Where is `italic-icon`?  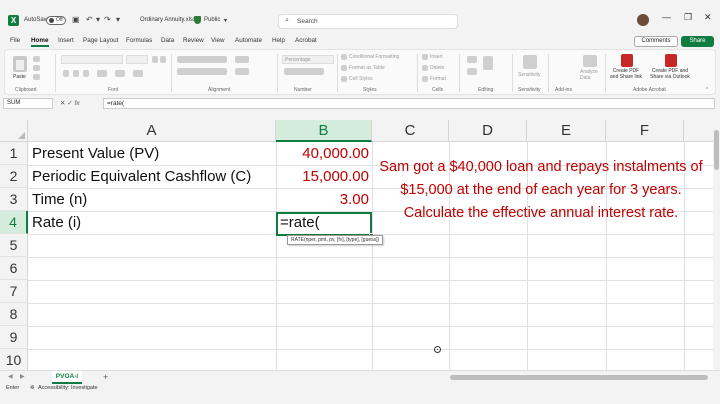
italic-icon is located at coordinates (76, 73).